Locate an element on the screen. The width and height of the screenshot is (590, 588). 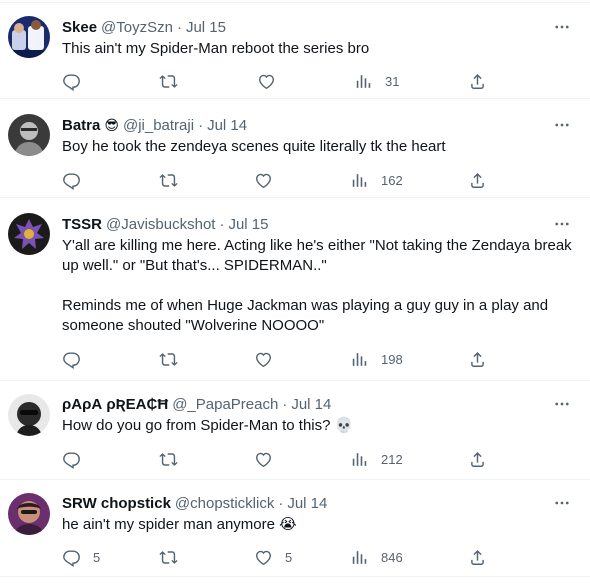
views-button: 31 is located at coordinates (376, 81).